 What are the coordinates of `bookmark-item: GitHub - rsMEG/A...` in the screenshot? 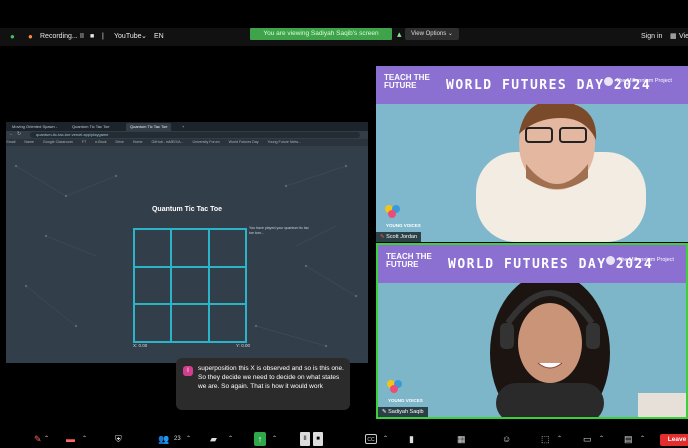 It's located at (168, 142).